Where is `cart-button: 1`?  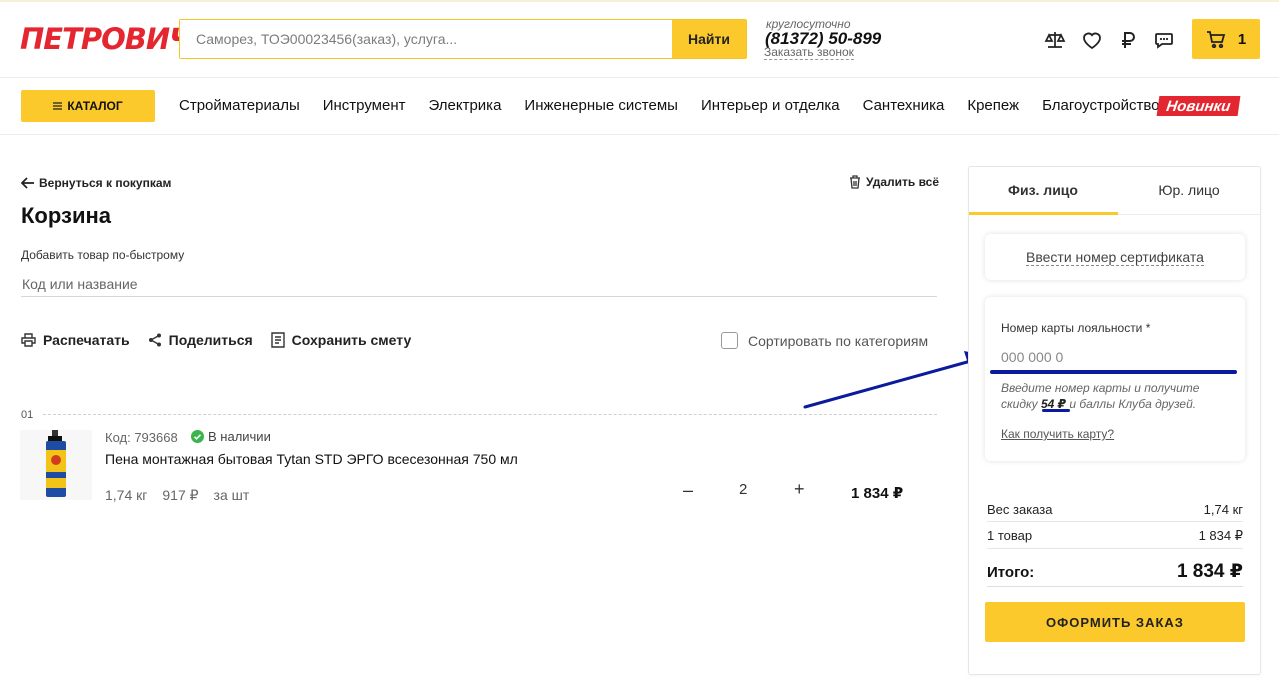 cart-button: 1 is located at coordinates (1226, 39).